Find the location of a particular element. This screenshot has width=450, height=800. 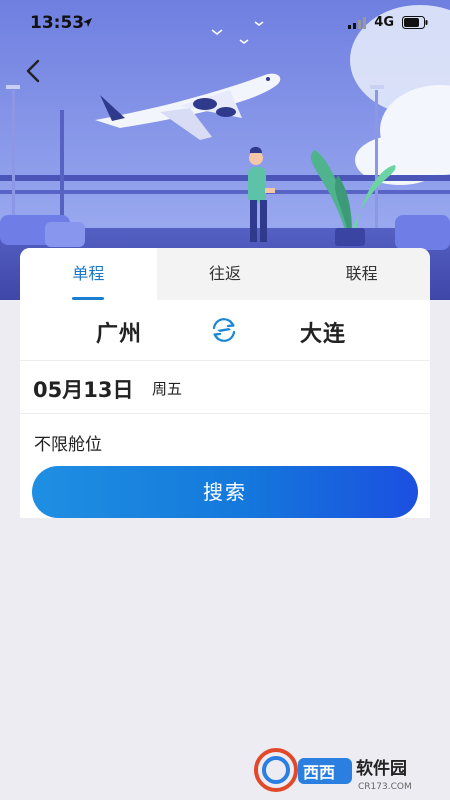

tab-label: 单程 is located at coordinates (88, 273).